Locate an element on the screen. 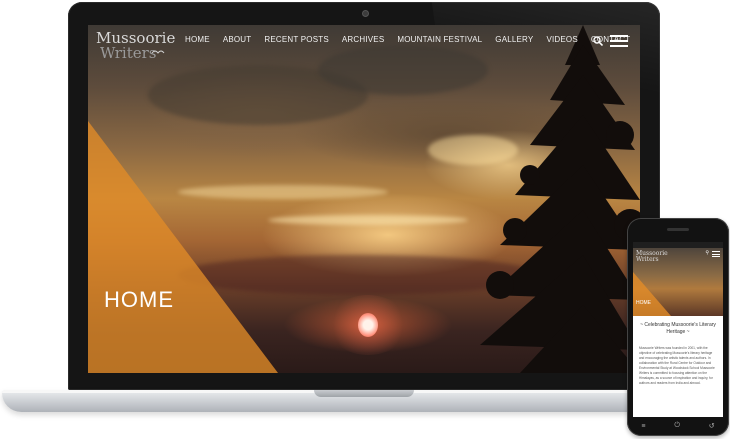 The height and width of the screenshot is (439, 730). phone-logo-line-2: Writers is located at coordinates (647, 259).